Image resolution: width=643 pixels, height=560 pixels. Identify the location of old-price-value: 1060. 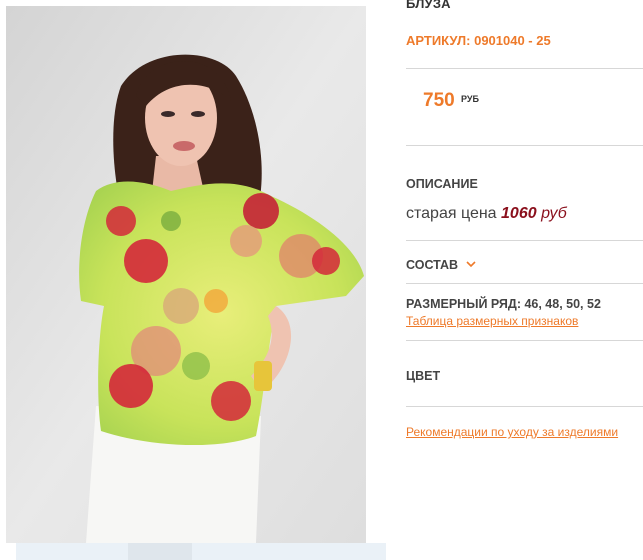
(519, 213).